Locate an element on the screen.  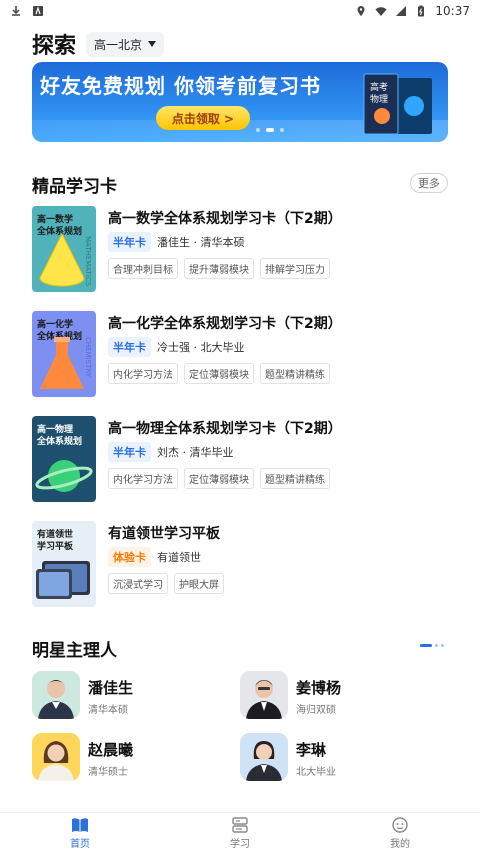
card-tag: 合理冲刺目标 is located at coordinates (143, 268).